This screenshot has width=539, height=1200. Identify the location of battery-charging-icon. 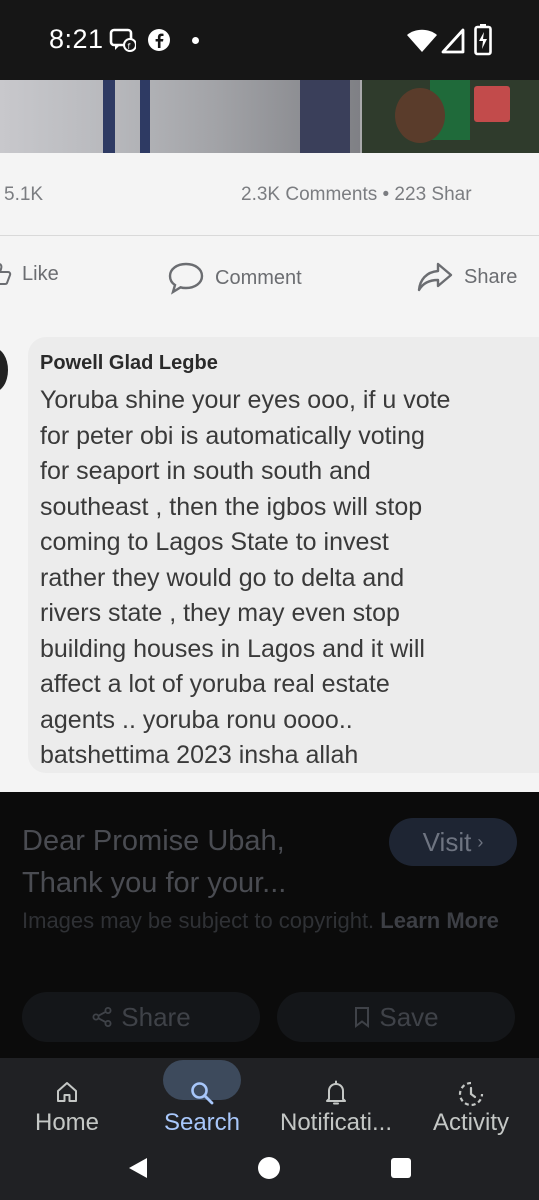
(483, 40).